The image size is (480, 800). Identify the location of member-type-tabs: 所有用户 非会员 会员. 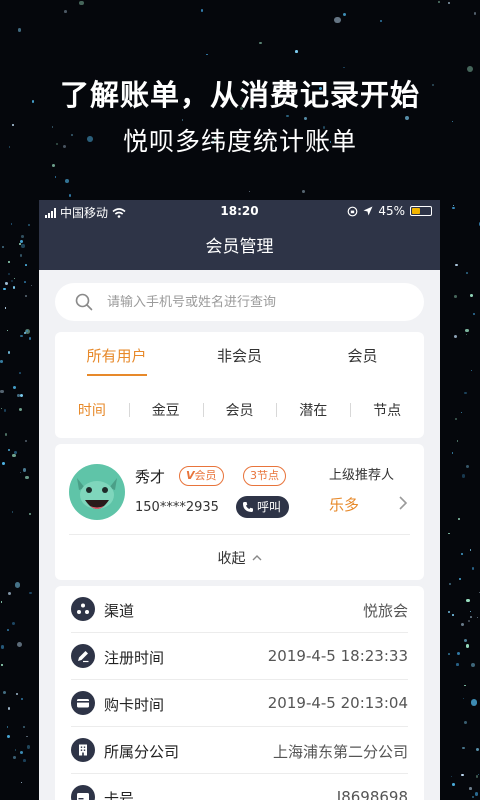
(239, 357).